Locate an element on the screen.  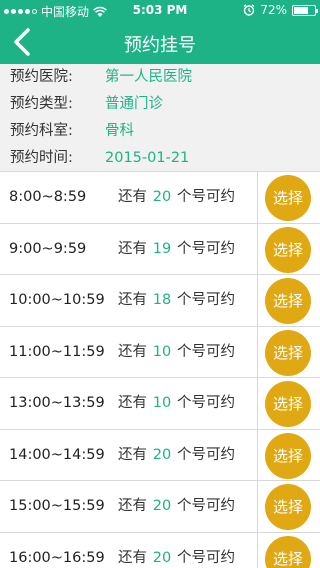
slot-time: 8:00~8:59 is located at coordinates (48, 197).